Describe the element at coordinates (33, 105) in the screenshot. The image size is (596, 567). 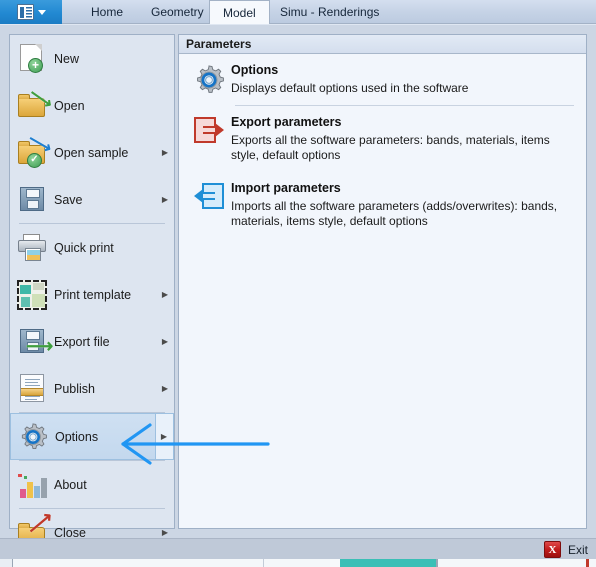
I see `open-folder-icon: ⟶` at that location.